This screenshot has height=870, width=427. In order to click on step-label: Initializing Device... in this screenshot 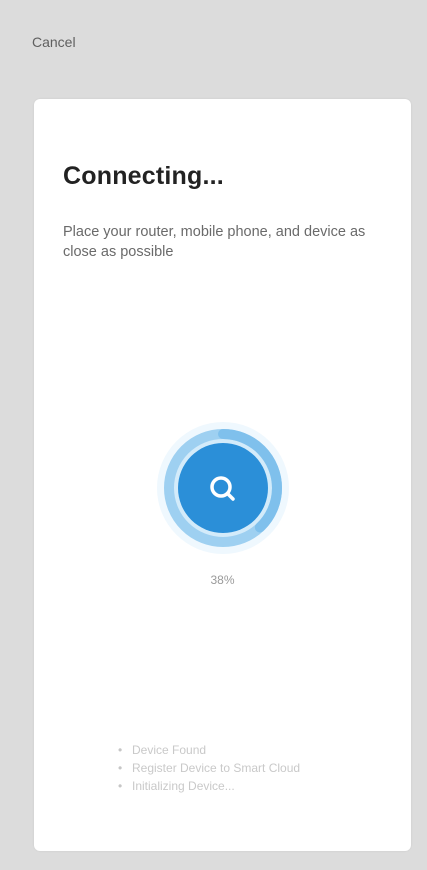, I will do `click(183, 786)`.